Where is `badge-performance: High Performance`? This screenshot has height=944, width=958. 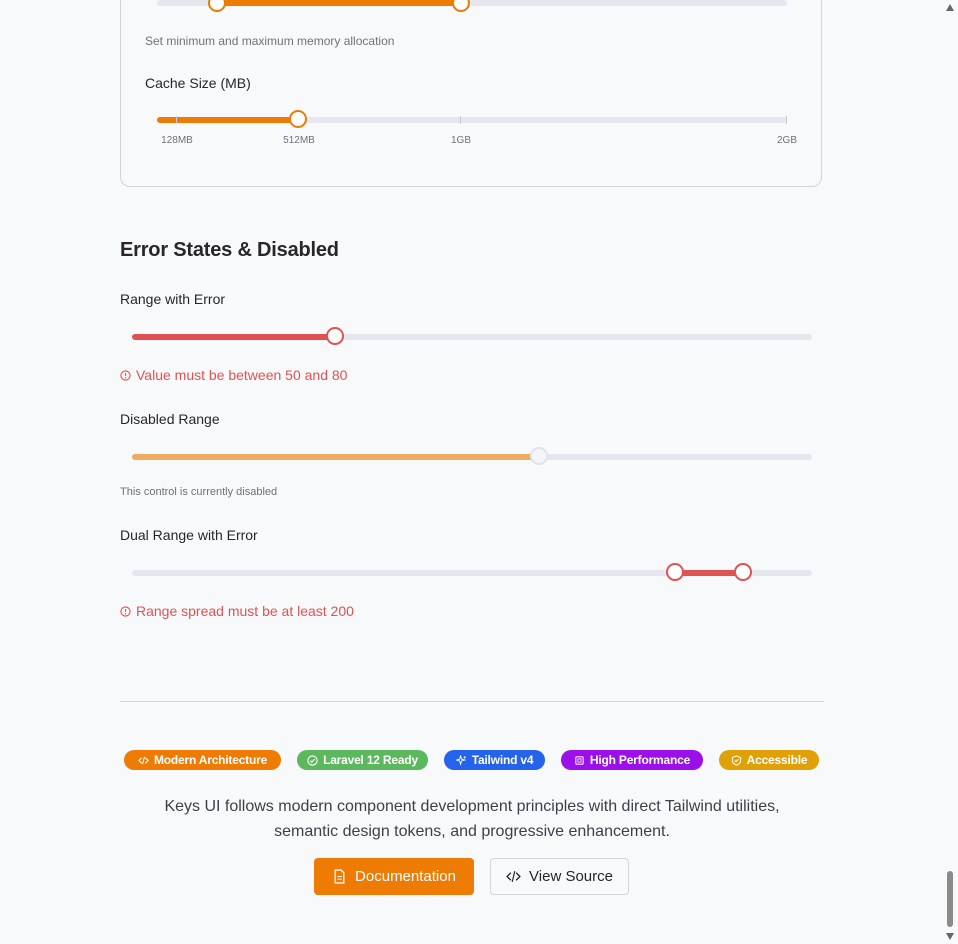 badge-performance: High Performance is located at coordinates (632, 760).